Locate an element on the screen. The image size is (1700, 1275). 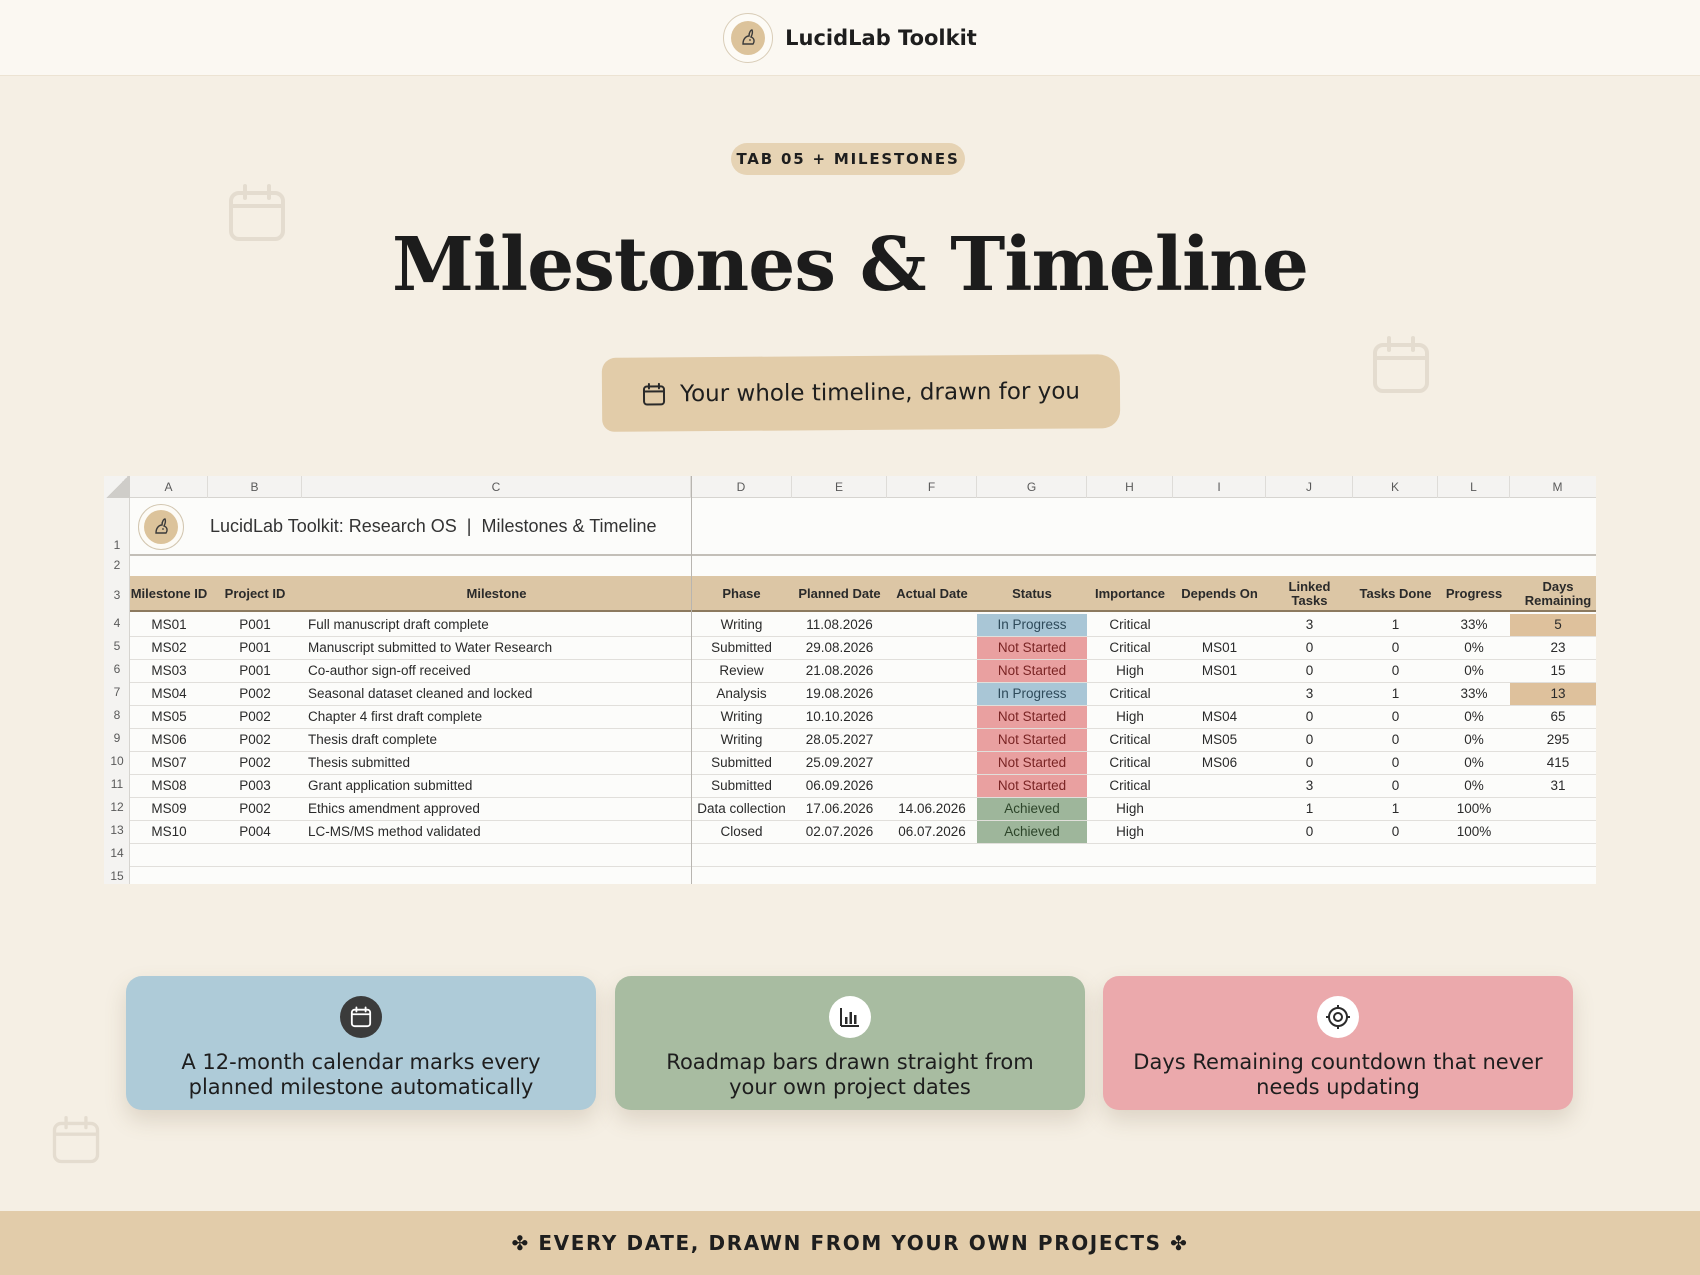
table-cell: MS04 is located at coordinates (1219, 717).